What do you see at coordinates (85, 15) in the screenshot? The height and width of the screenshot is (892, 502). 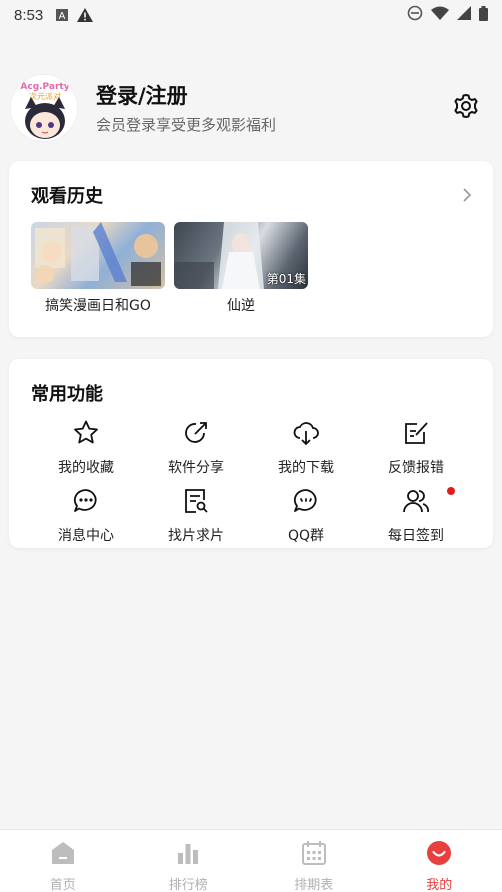 I see `warning-icon` at bounding box center [85, 15].